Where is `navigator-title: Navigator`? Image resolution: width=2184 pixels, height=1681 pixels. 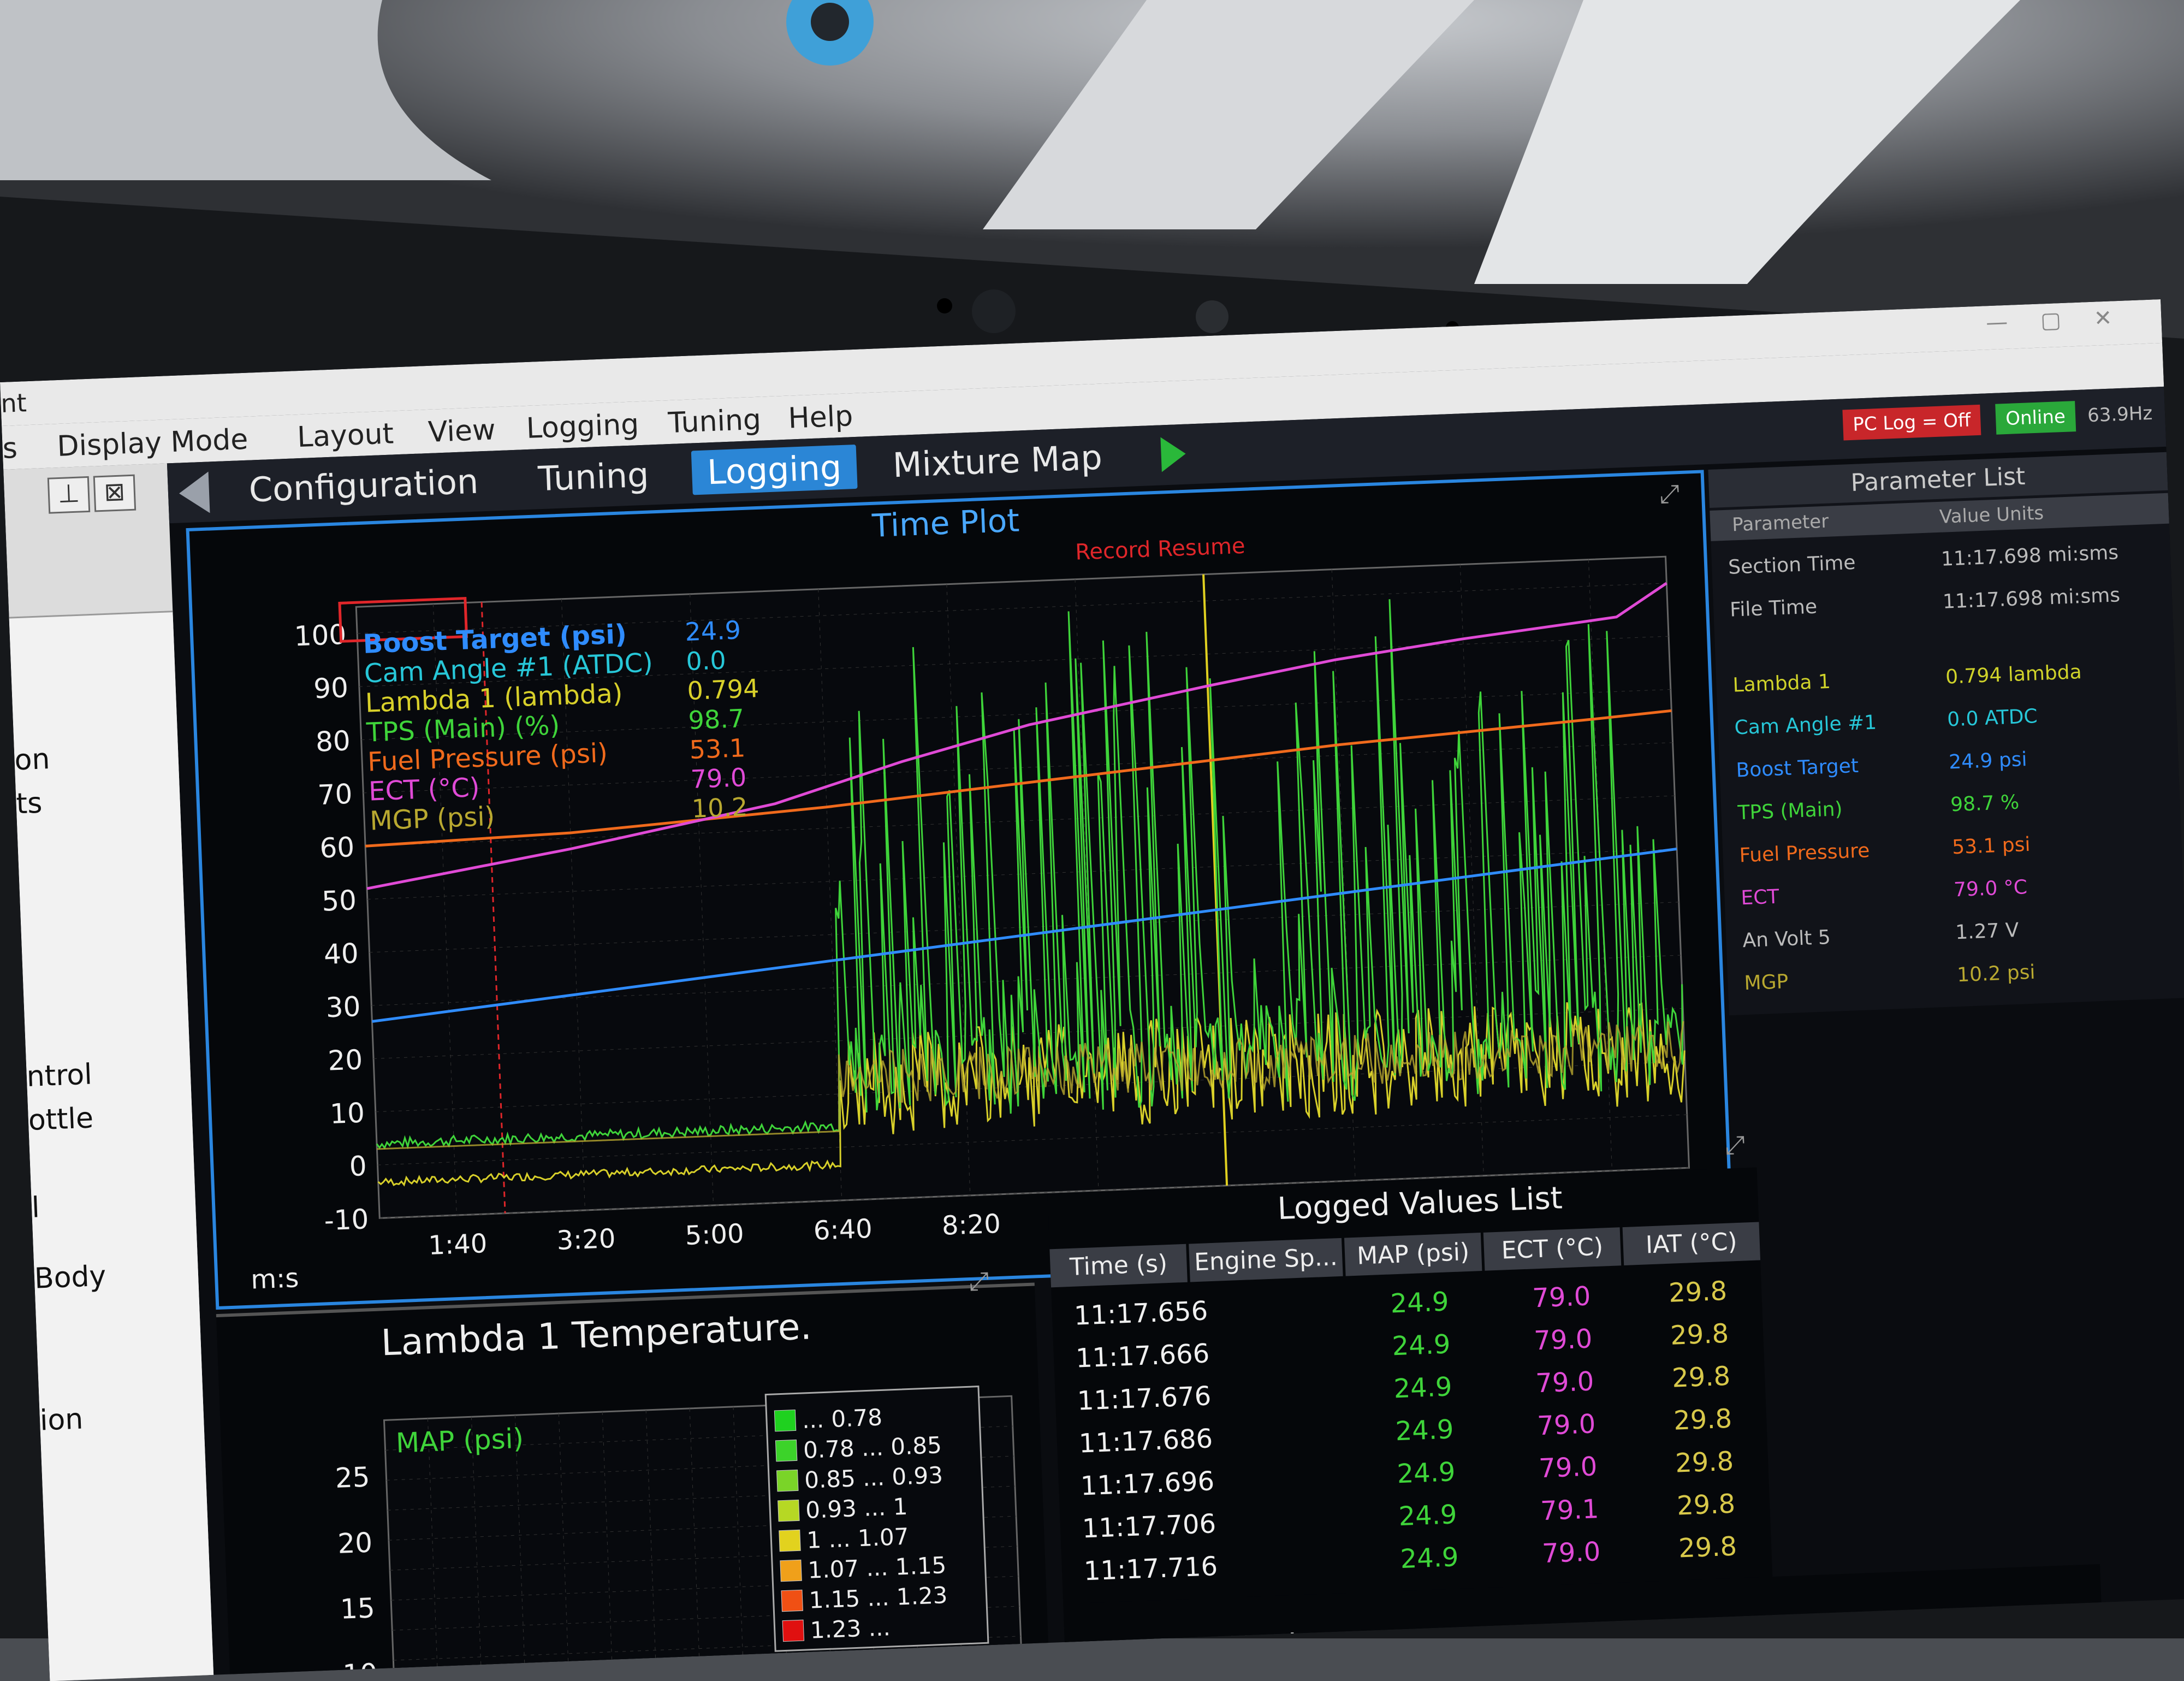
navigator-title: Navigator is located at coordinates (1303, 1645).